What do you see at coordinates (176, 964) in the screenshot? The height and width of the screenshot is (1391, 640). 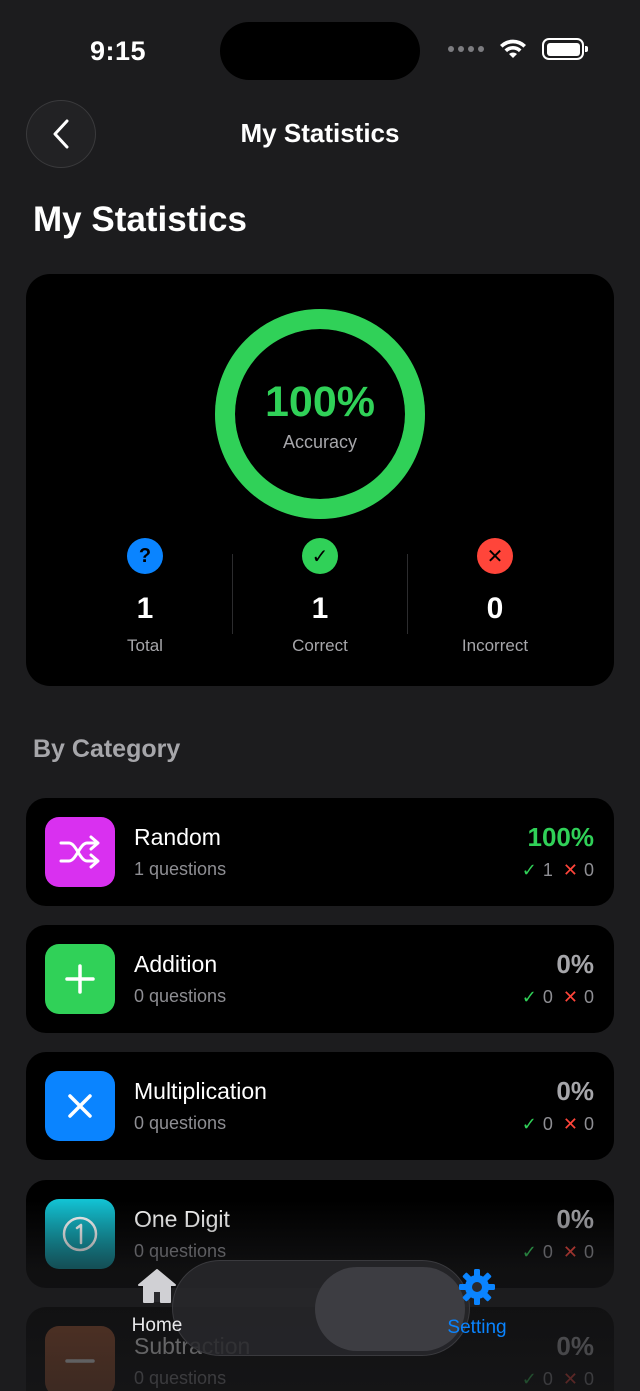 I see `category-name: Addition` at bounding box center [176, 964].